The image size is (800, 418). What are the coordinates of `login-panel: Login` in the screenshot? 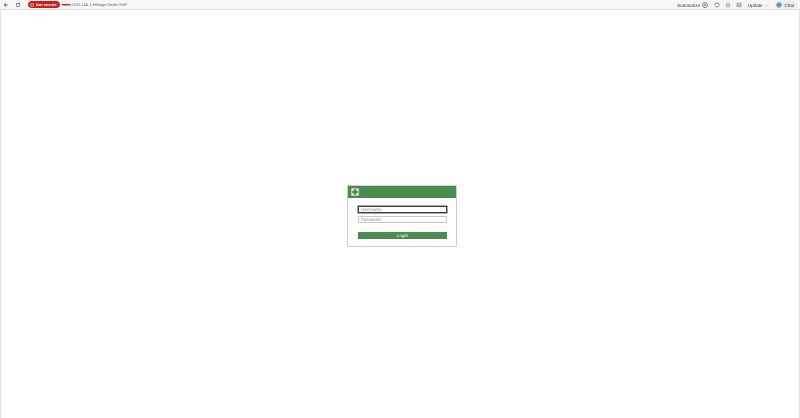 It's located at (402, 216).